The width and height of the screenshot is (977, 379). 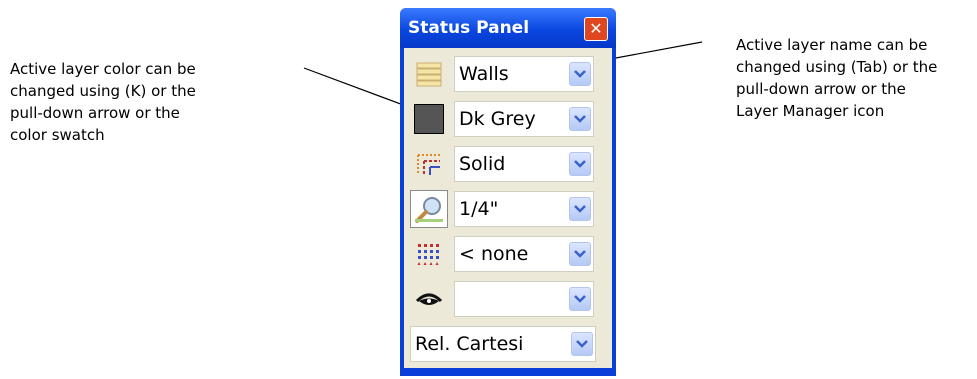 I want to click on zoom-magnifier-icon, so click(x=429, y=209).